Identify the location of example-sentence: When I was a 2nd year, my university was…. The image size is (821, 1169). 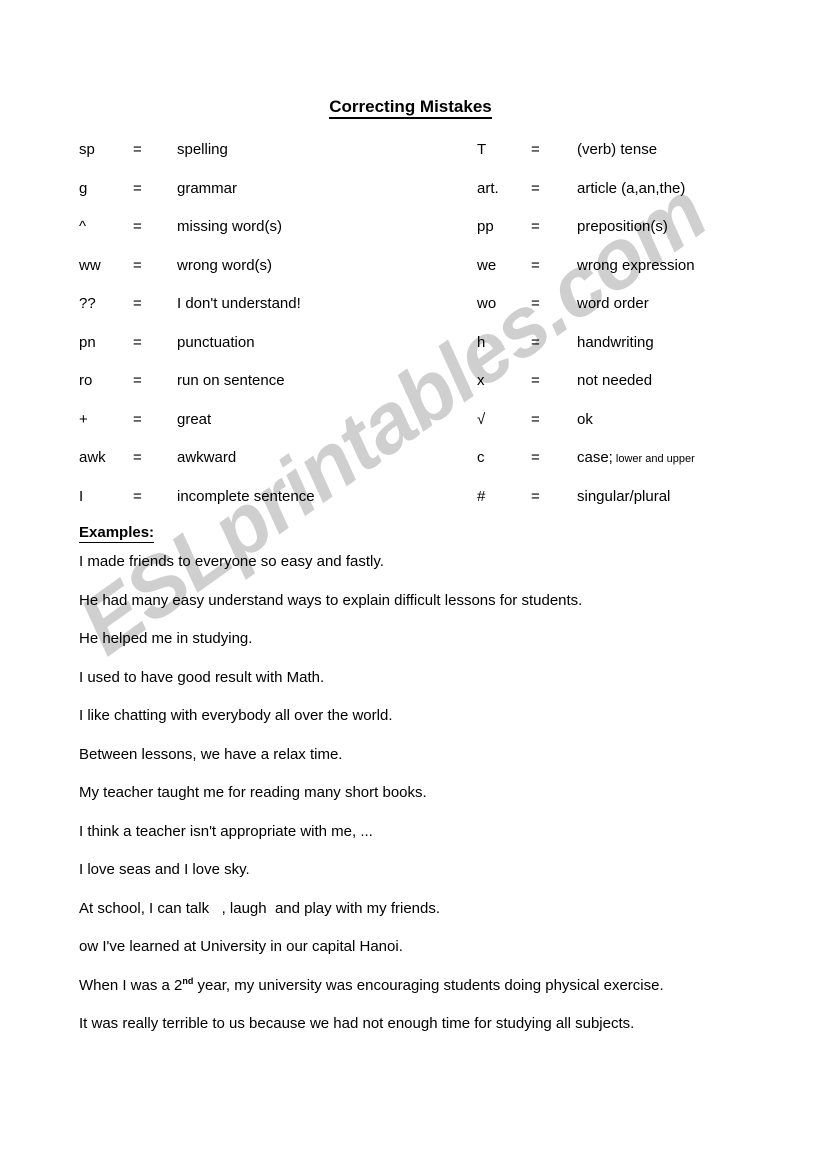
(429, 995).